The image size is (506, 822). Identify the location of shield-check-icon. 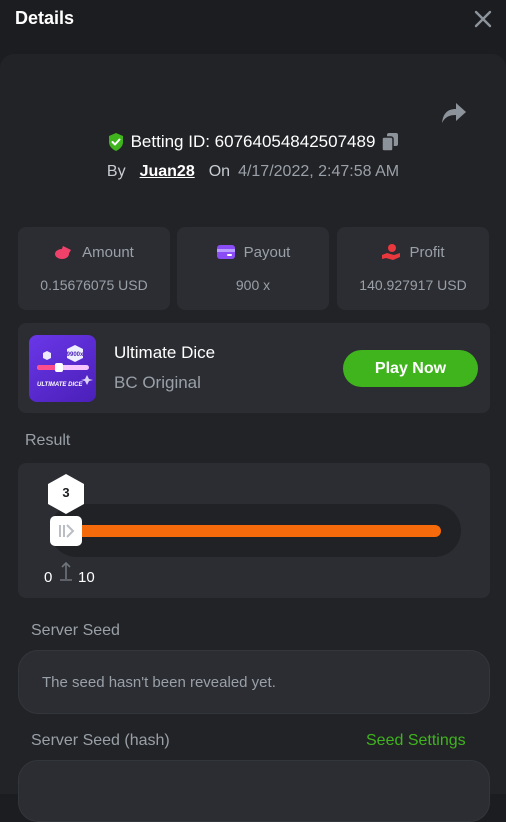
(115, 142).